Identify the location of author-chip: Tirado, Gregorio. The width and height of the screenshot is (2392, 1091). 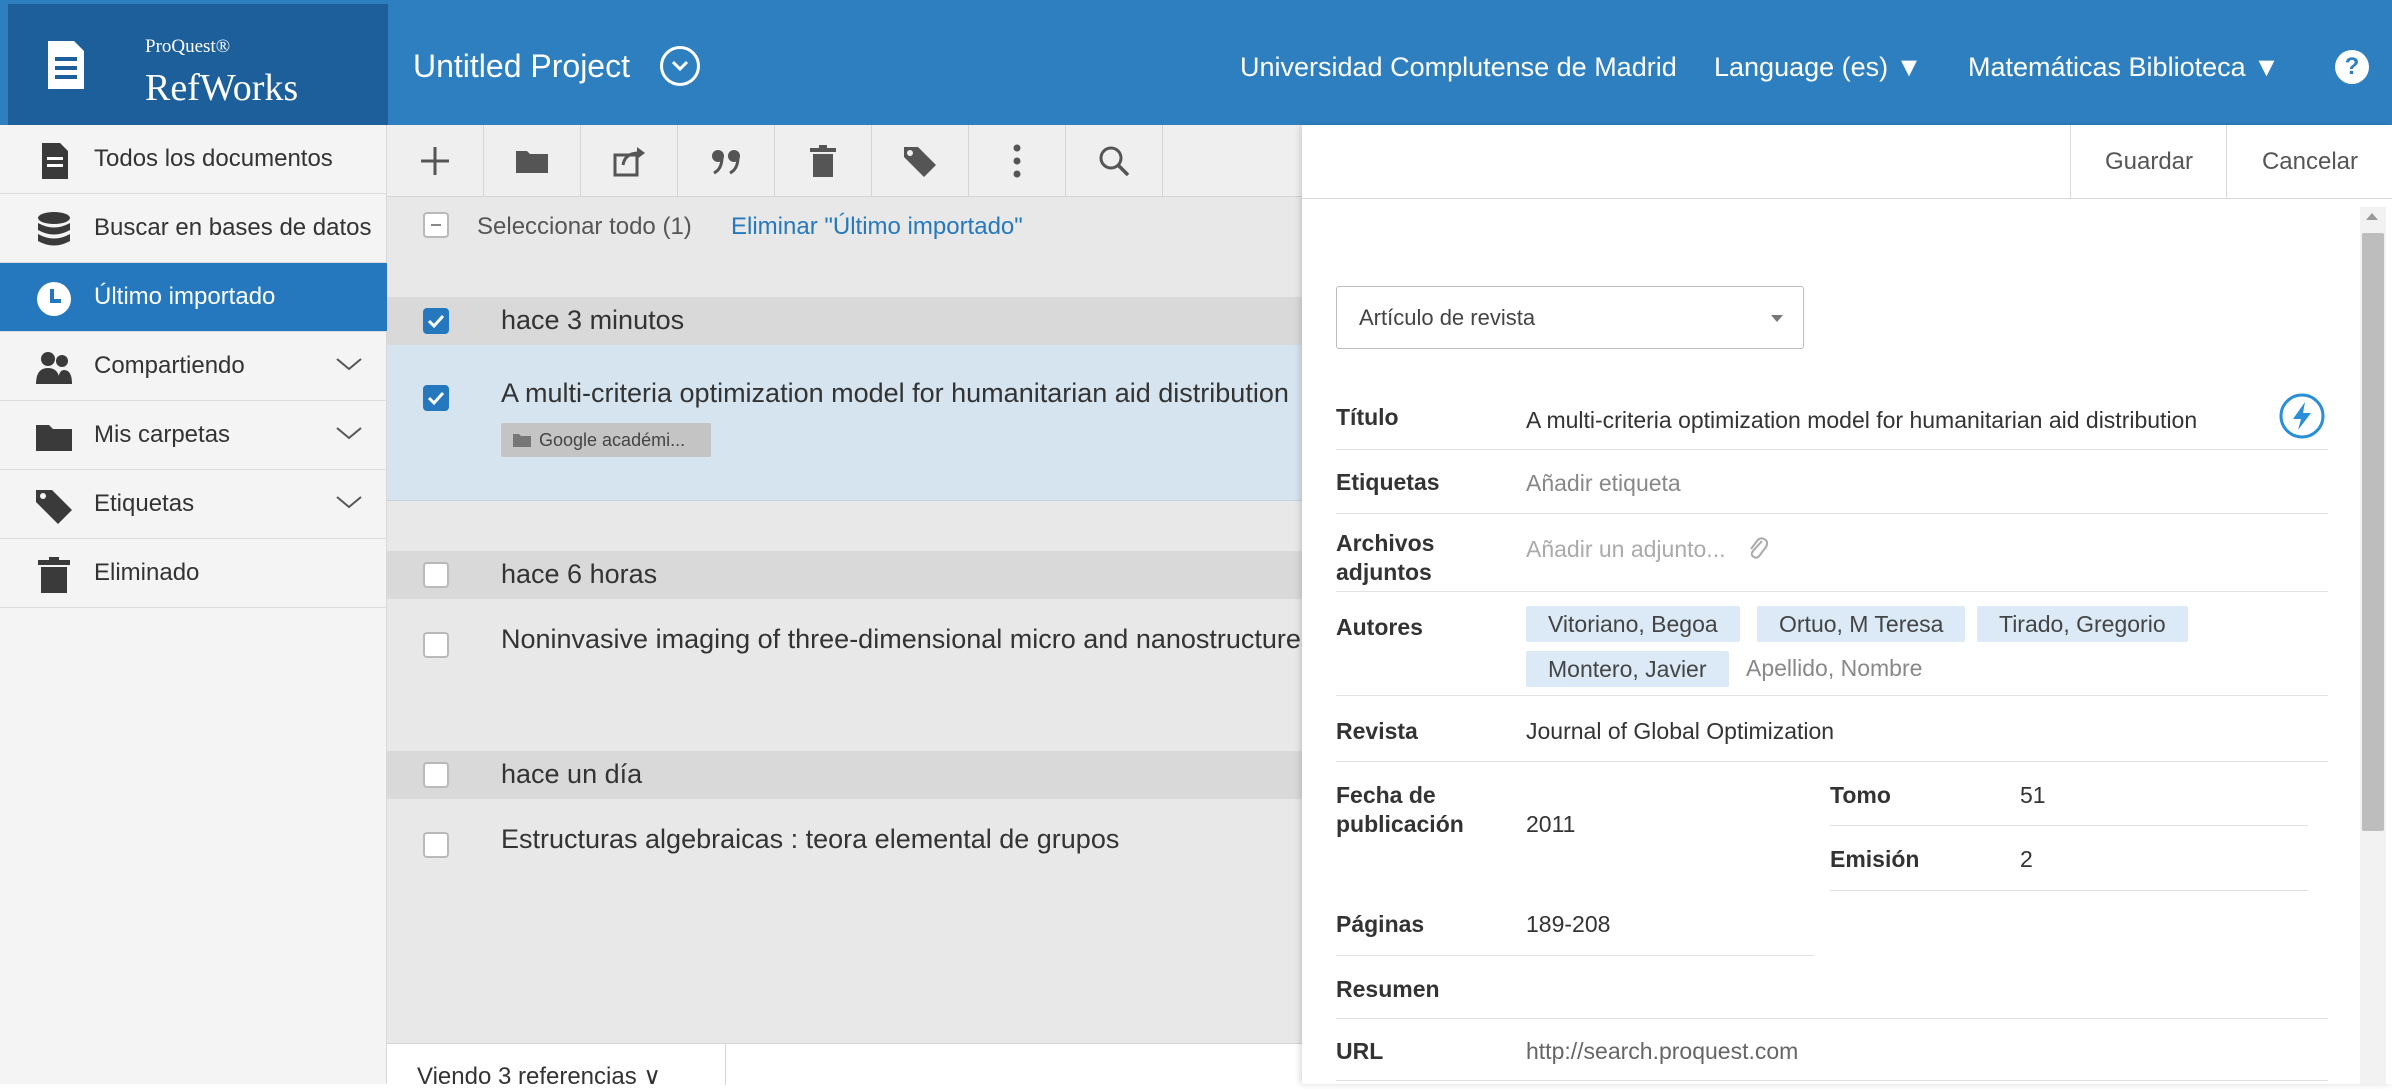
(2082, 624).